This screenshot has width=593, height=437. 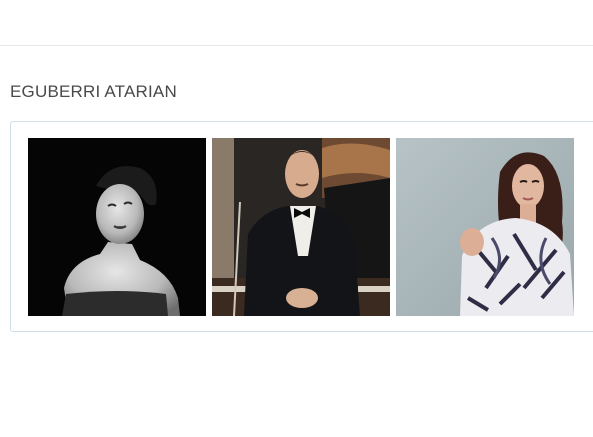 I want to click on section-title: EGUBERRI ATARIAN, so click(x=93, y=91).